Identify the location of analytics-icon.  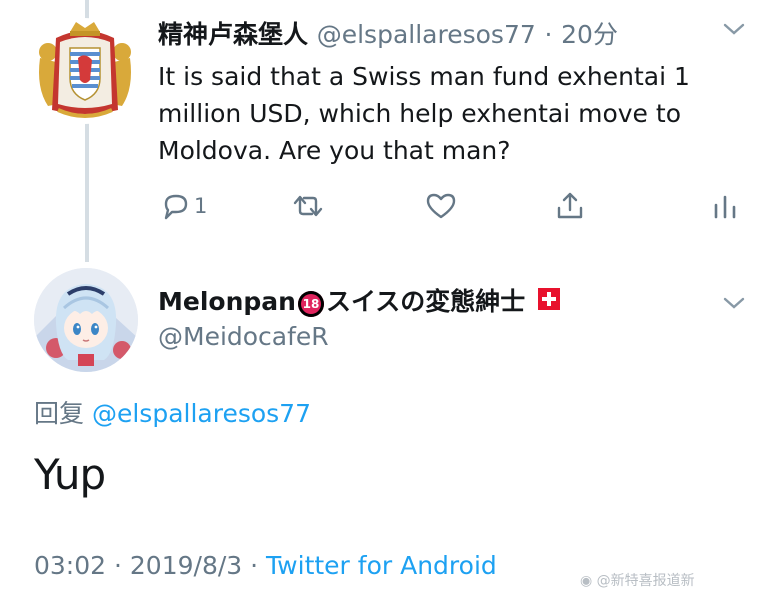
(725, 207).